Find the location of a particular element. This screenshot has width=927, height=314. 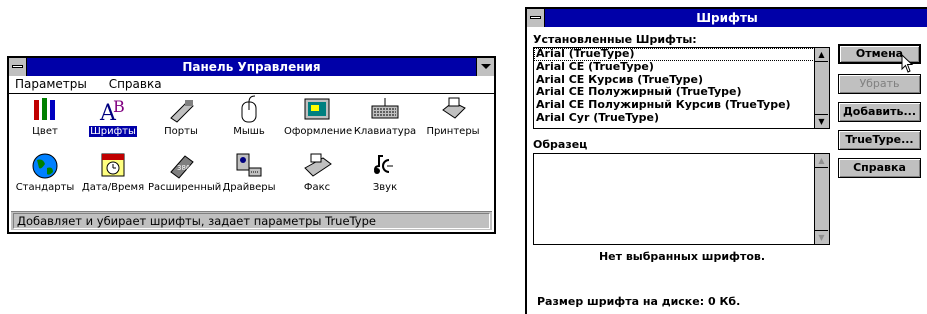

ports-icon is located at coordinates (182, 111).